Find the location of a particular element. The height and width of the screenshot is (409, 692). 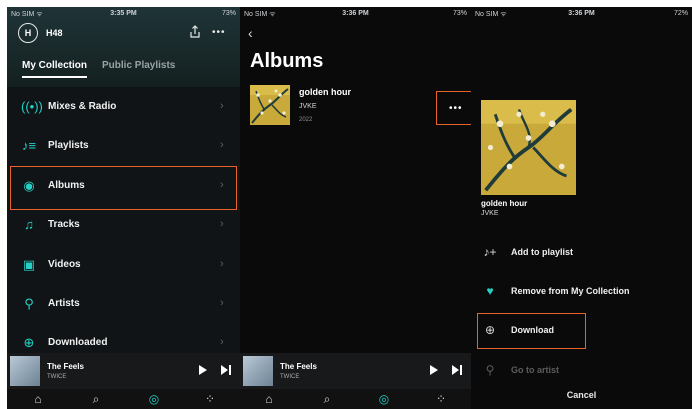

tab-label: My Collection is located at coordinates (55, 65).